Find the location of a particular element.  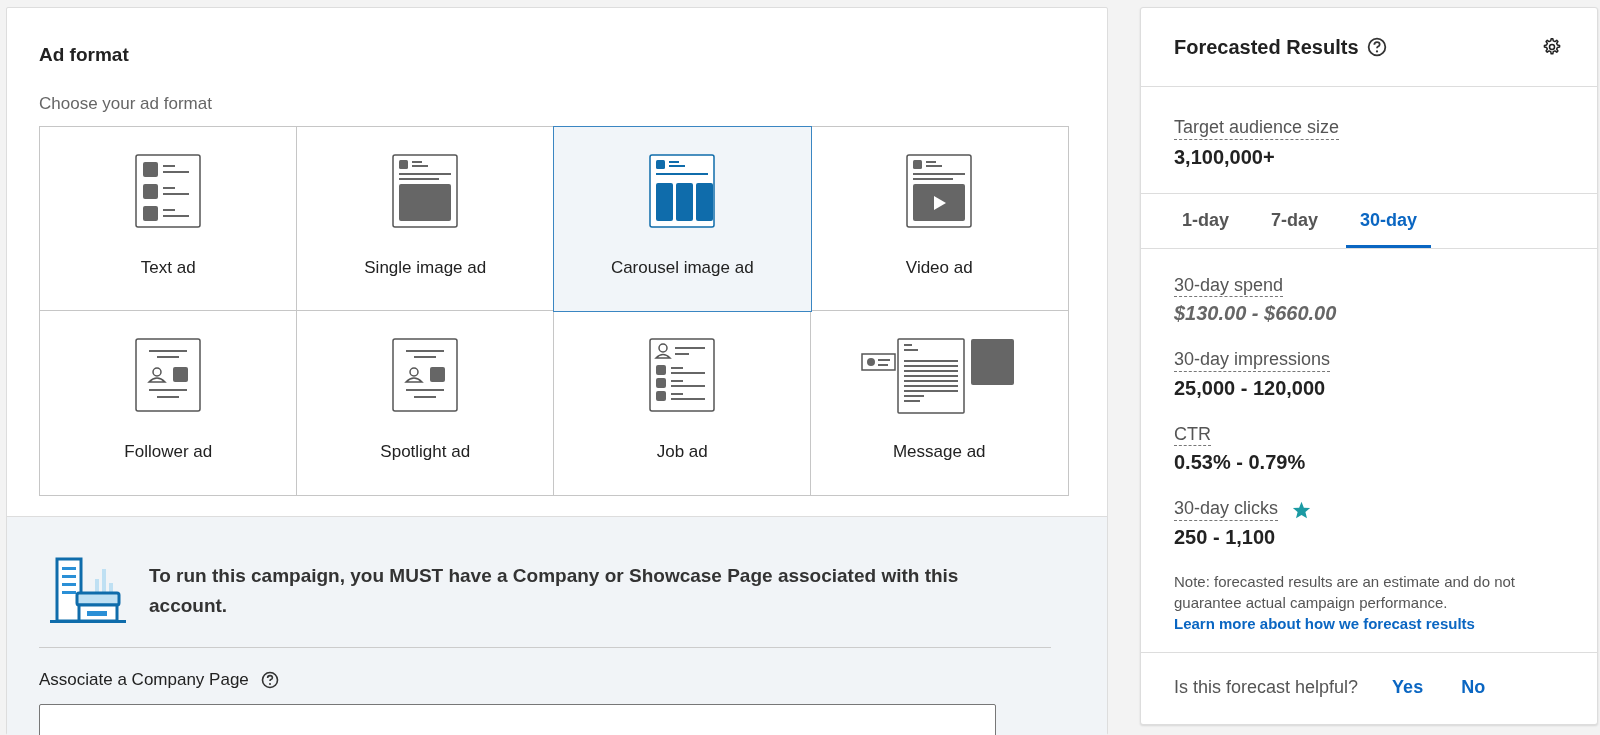

period-tab: 7-day is located at coordinates (1295, 220).